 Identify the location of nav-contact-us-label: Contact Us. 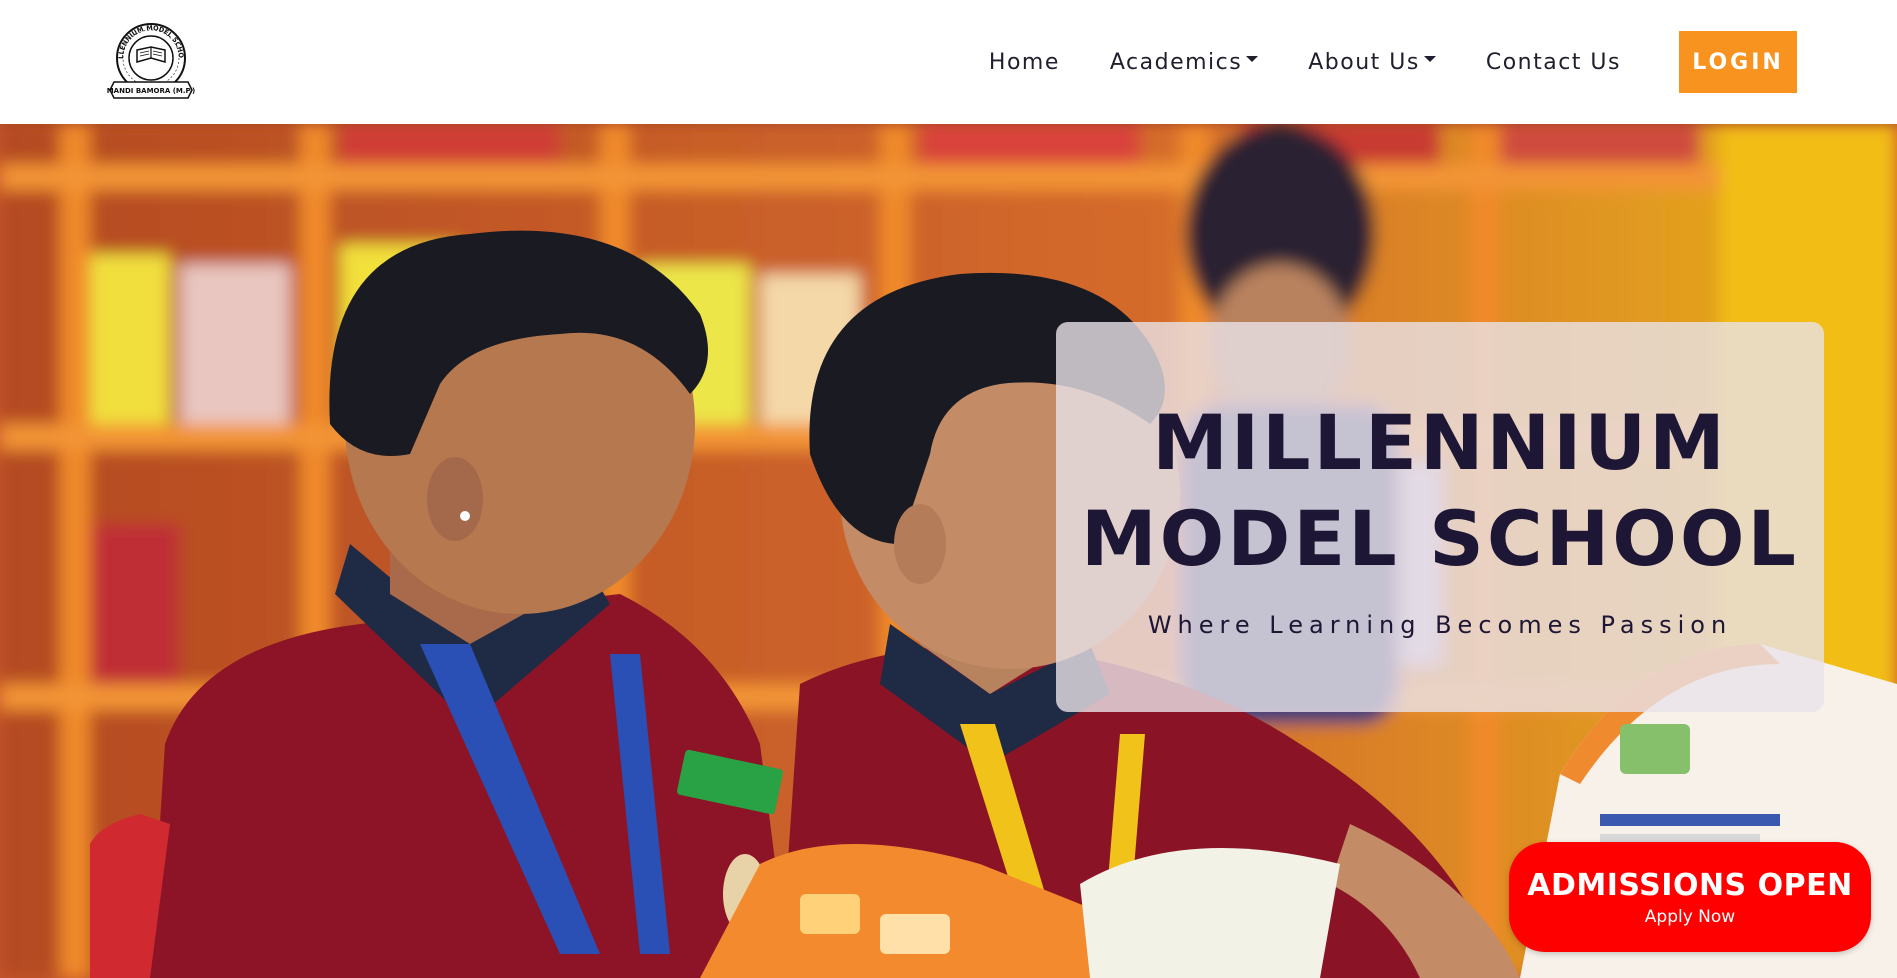
(1553, 62).